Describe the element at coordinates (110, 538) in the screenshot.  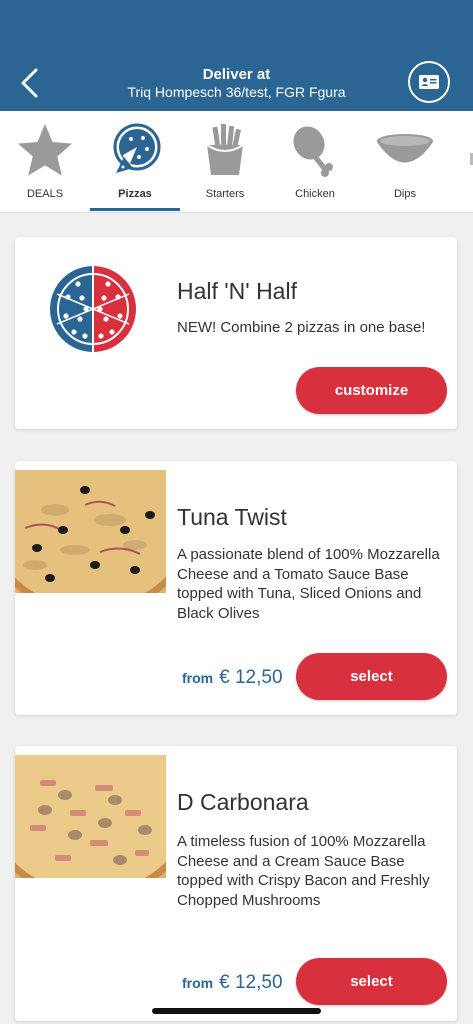
I see `tuna-twist-pizza-photo` at that location.